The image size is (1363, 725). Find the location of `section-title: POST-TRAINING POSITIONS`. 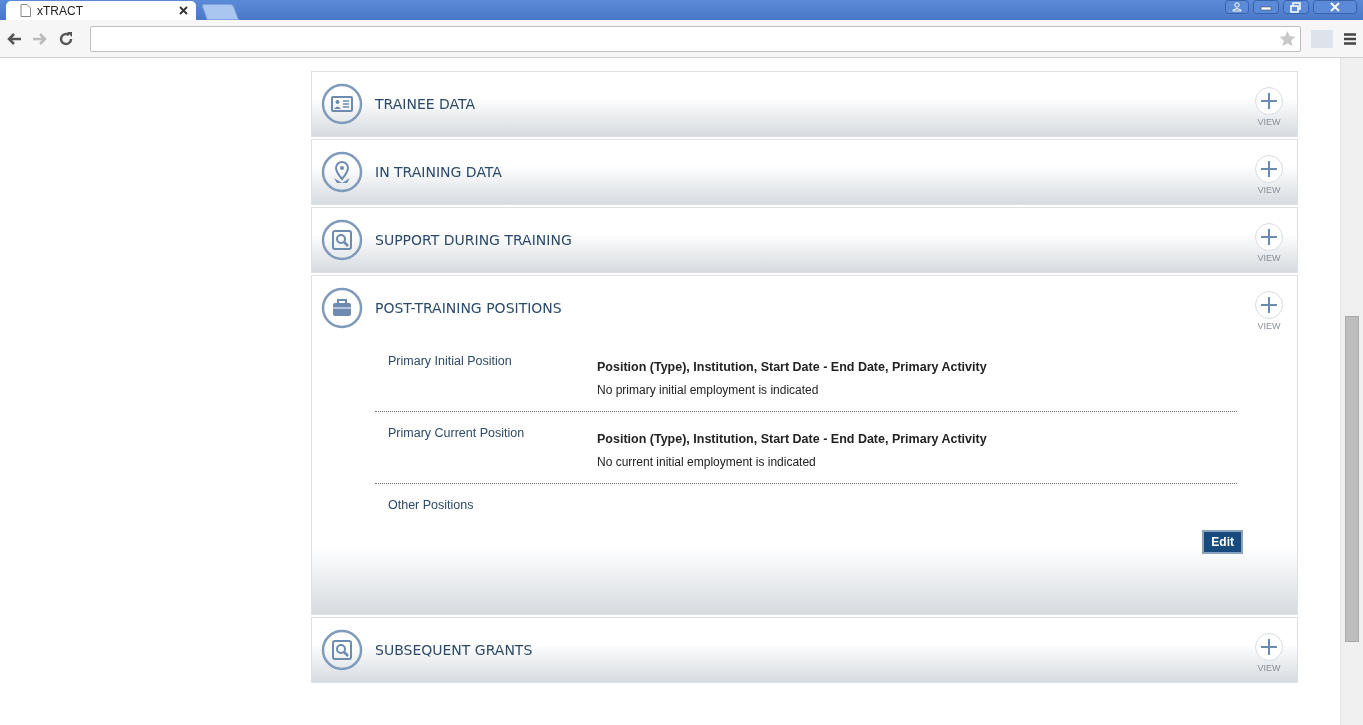

section-title: POST-TRAINING POSITIONS is located at coordinates (469, 308).